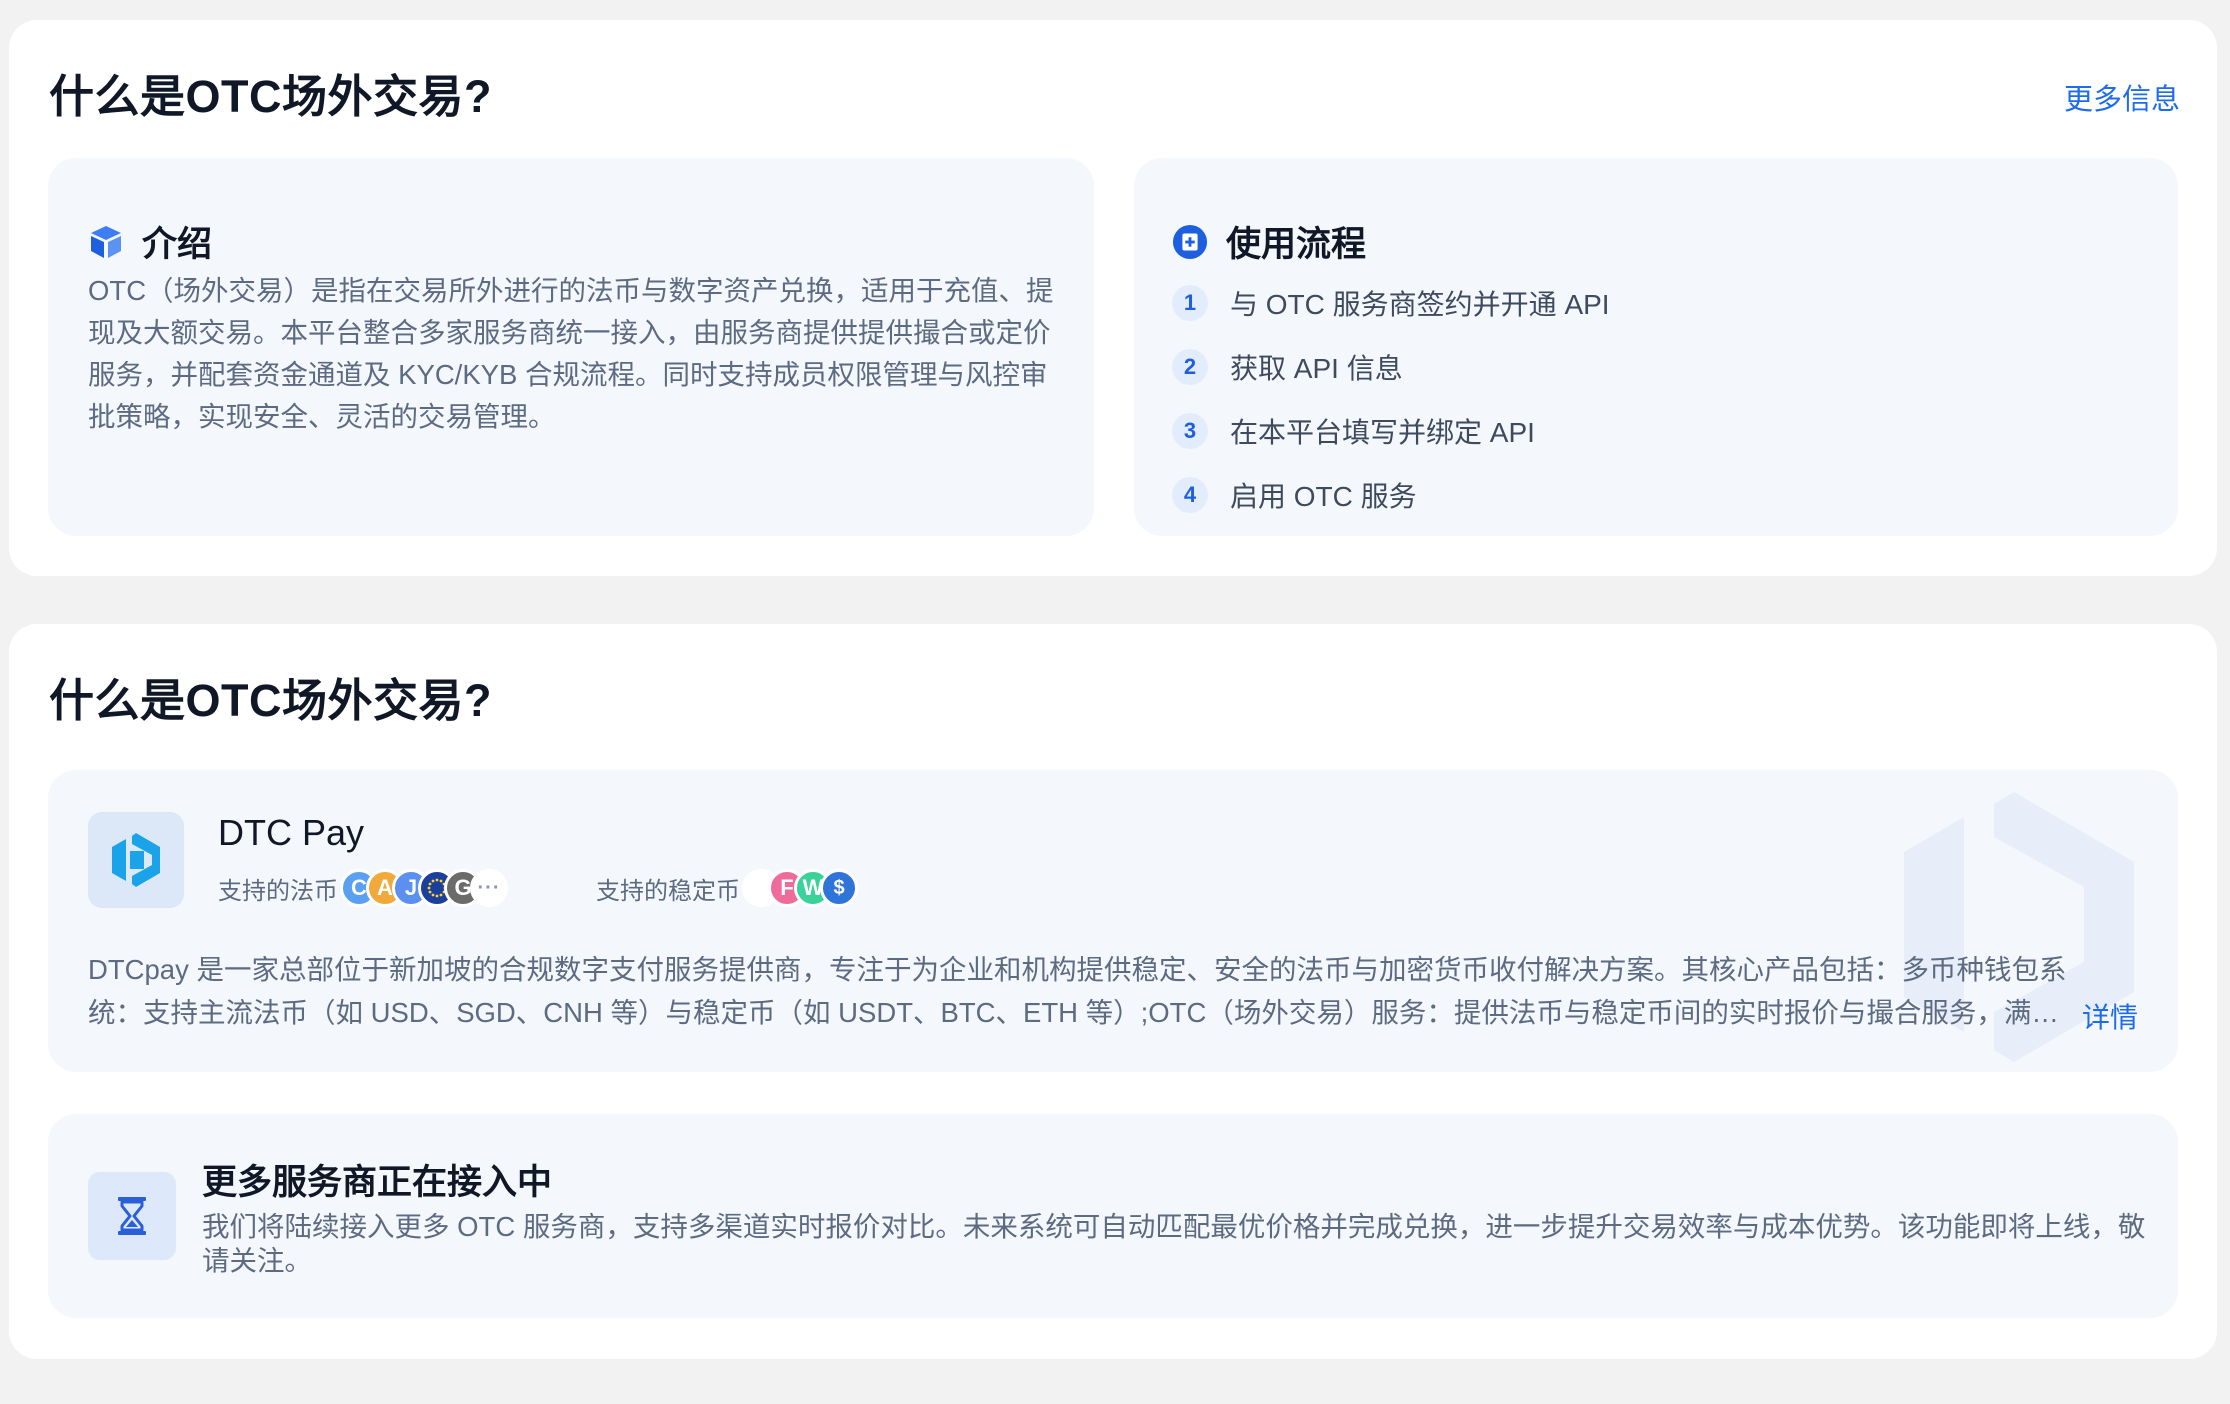  What do you see at coordinates (377, 1182) in the screenshot?
I see `coming-soon-title: 更多服务商正在接入中` at bounding box center [377, 1182].